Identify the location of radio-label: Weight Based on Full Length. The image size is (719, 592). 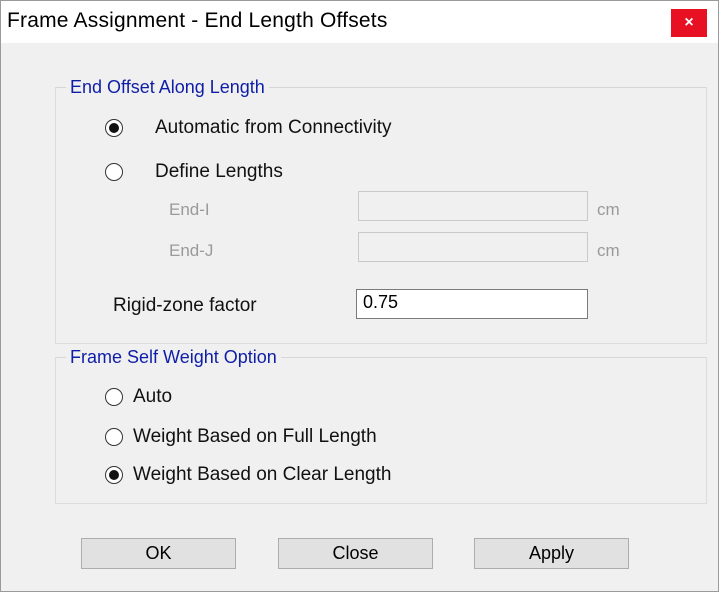
(255, 436).